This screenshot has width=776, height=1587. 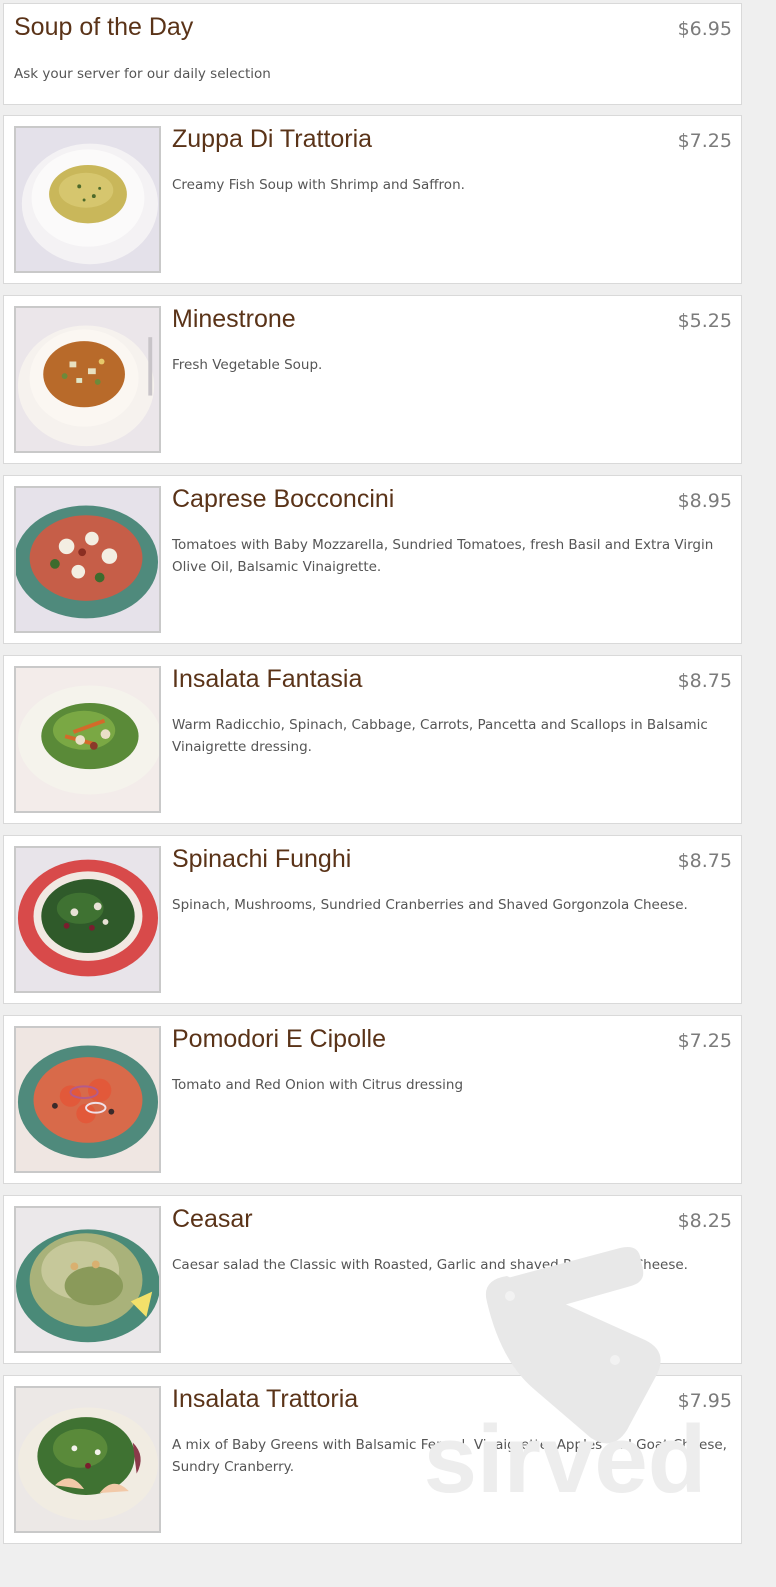 I want to click on menu-item-title: Pomodori E Cipolle, so click(x=279, y=1039).